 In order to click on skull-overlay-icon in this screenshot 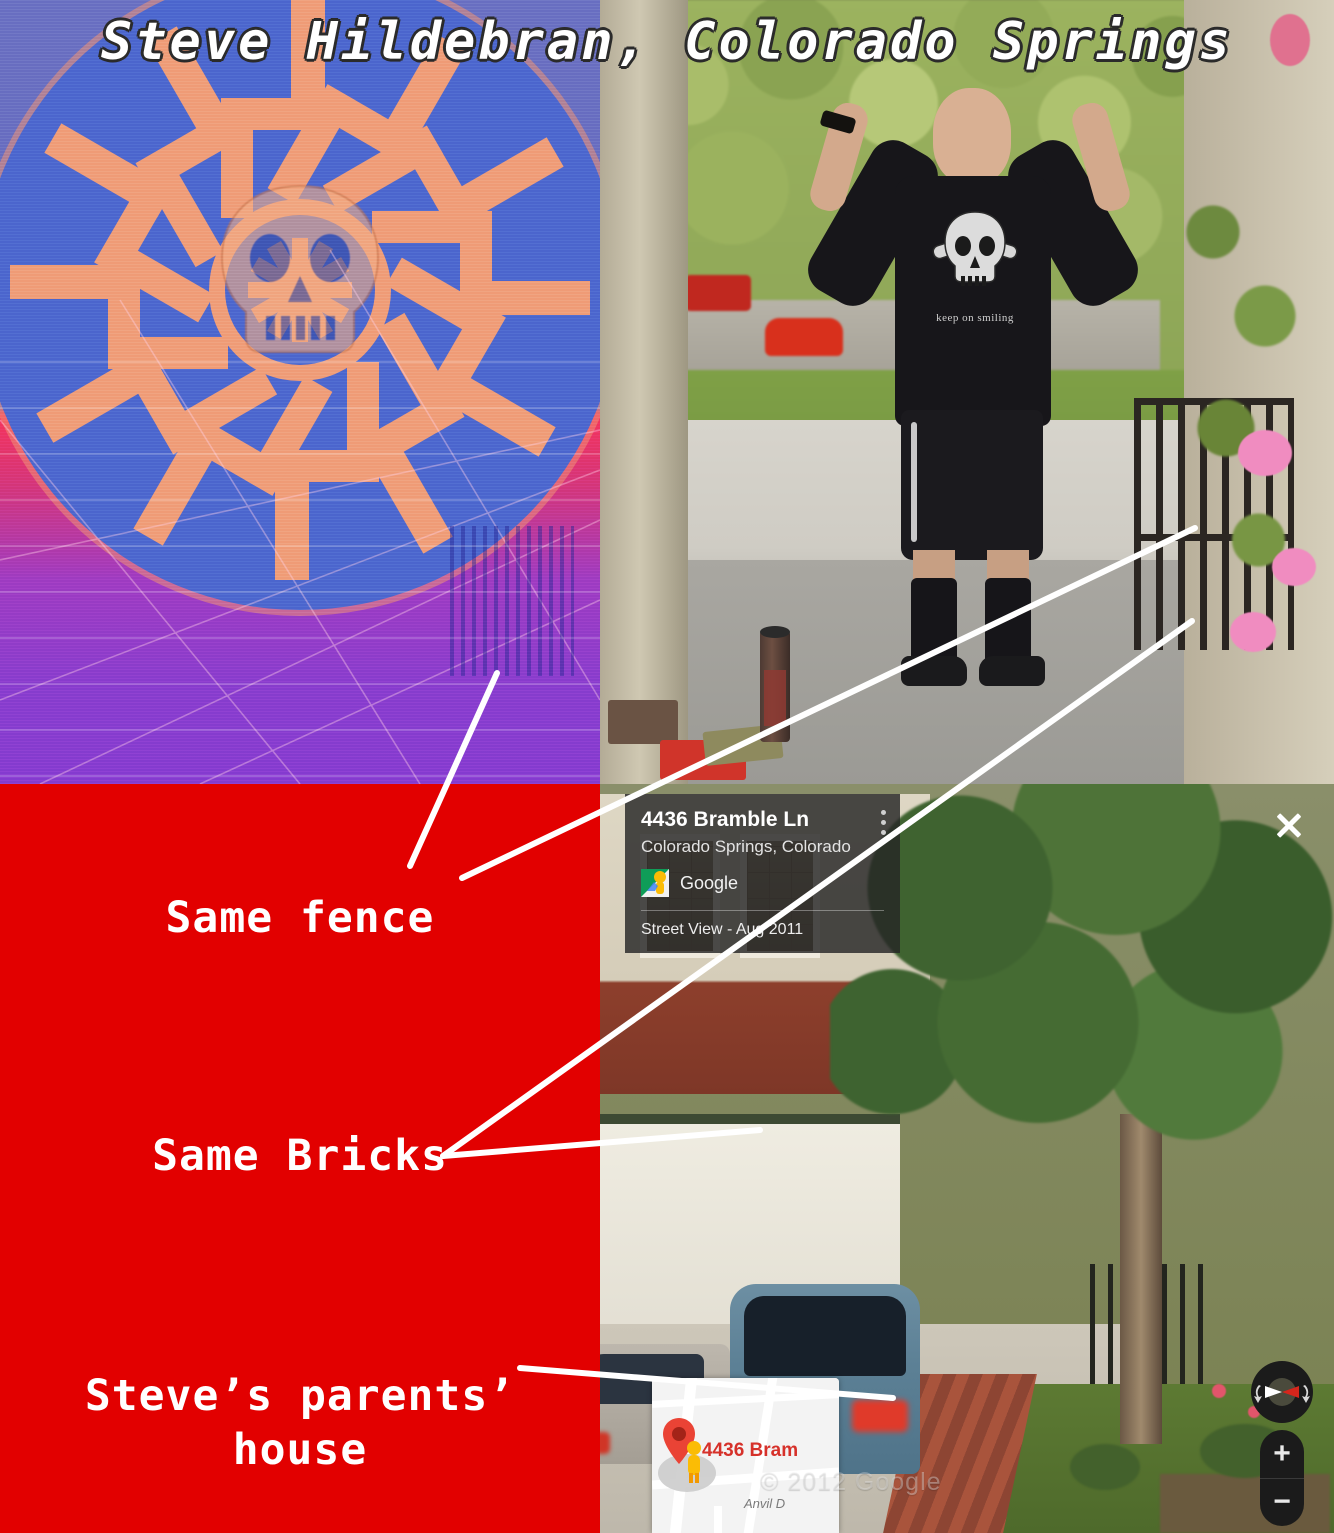, I will do `click(300, 269)`.